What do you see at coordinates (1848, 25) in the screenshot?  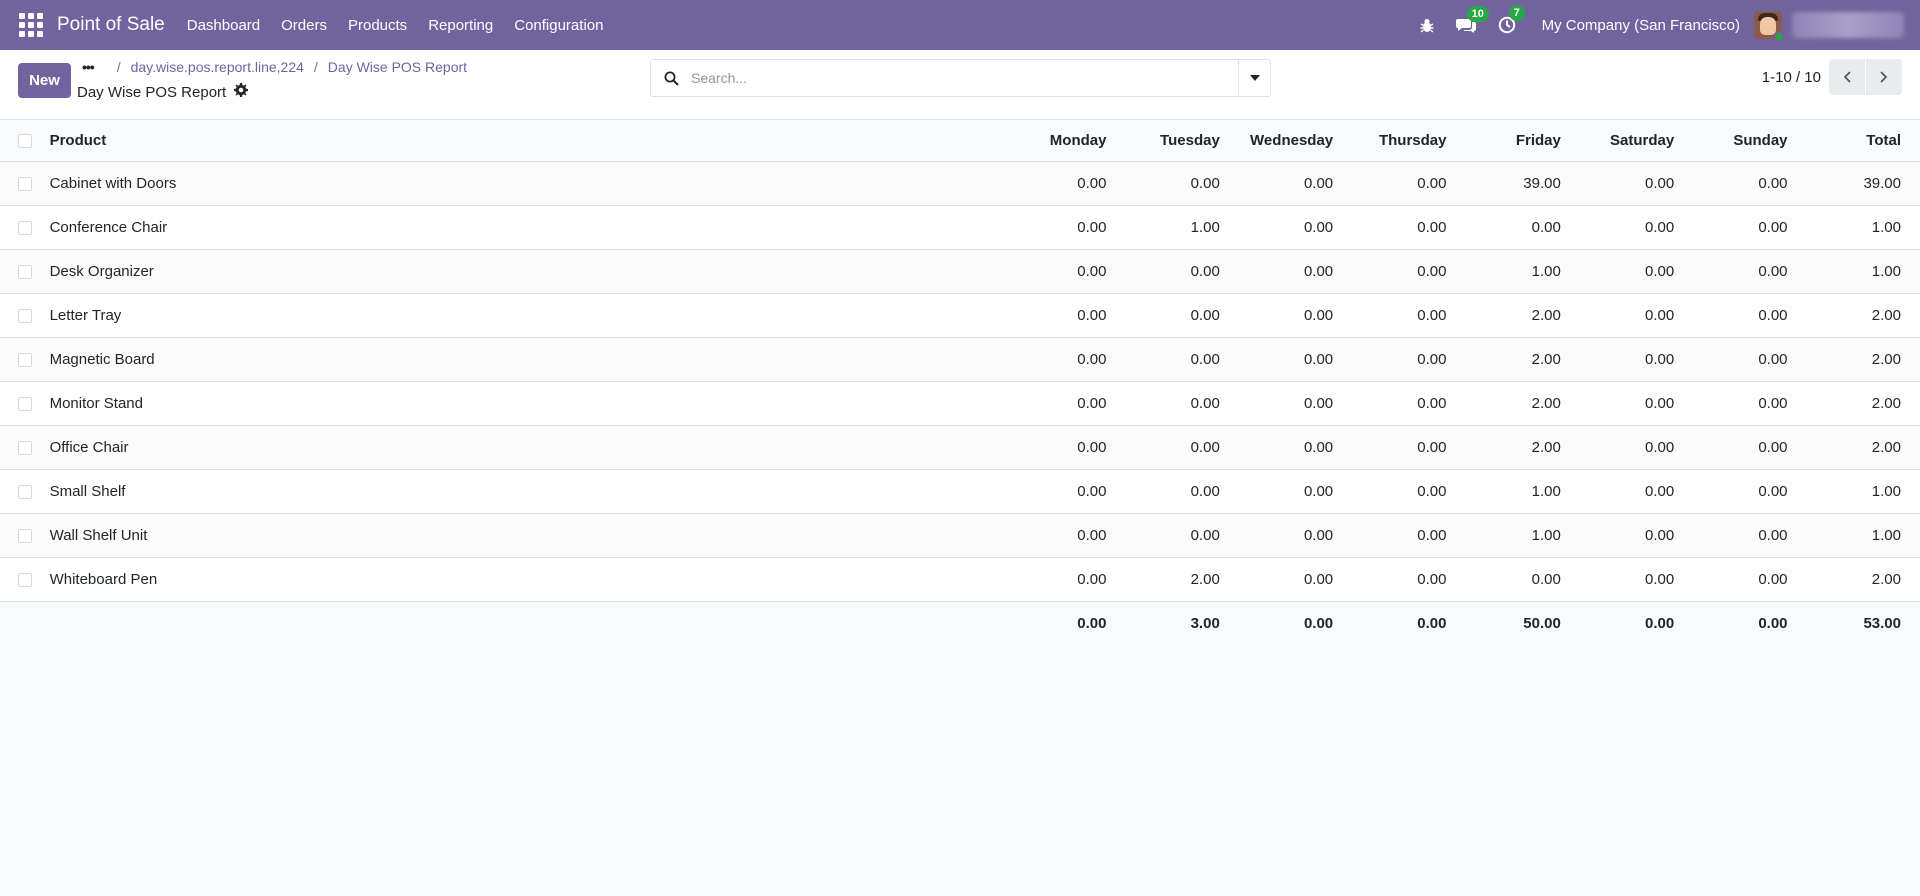 I see `user-name-blurred` at bounding box center [1848, 25].